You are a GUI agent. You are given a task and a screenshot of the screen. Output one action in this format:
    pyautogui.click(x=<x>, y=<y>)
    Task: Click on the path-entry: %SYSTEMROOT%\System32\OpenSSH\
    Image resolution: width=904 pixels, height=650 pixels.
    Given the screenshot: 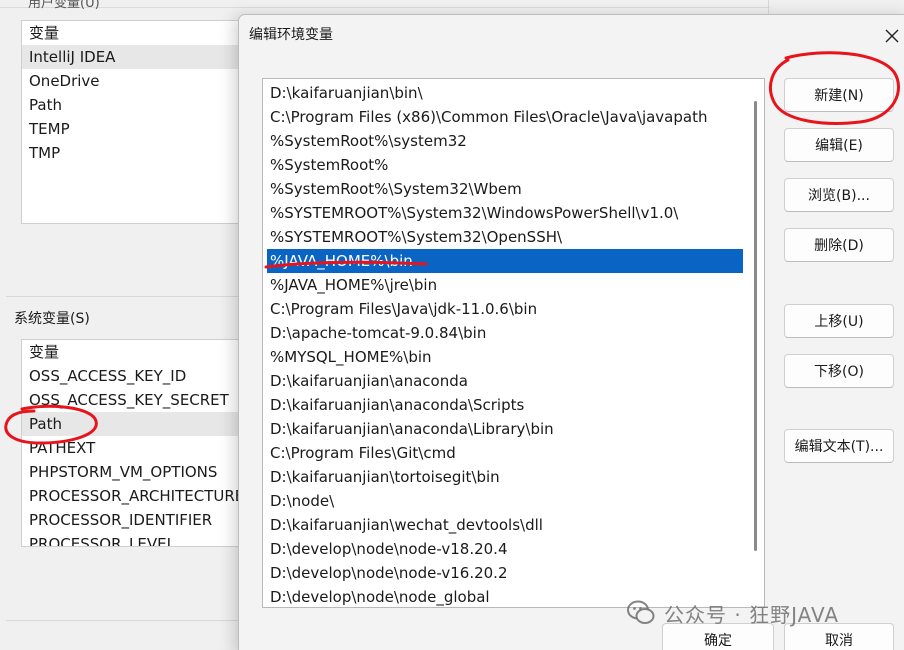 What is the action you would take?
    pyautogui.click(x=505, y=237)
    